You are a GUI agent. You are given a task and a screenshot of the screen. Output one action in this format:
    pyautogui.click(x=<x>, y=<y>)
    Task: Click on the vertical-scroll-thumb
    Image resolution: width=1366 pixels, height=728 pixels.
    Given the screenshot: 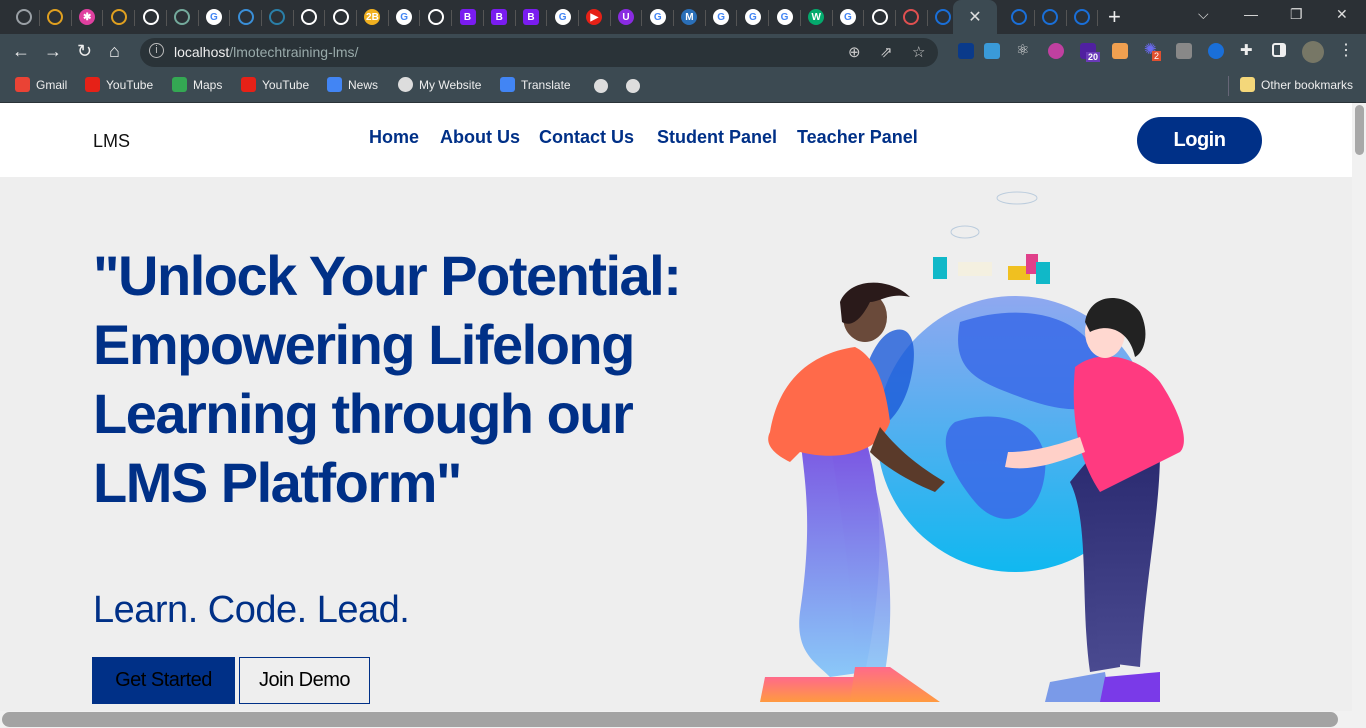 What is the action you would take?
    pyautogui.click(x=1359, y=130)
    